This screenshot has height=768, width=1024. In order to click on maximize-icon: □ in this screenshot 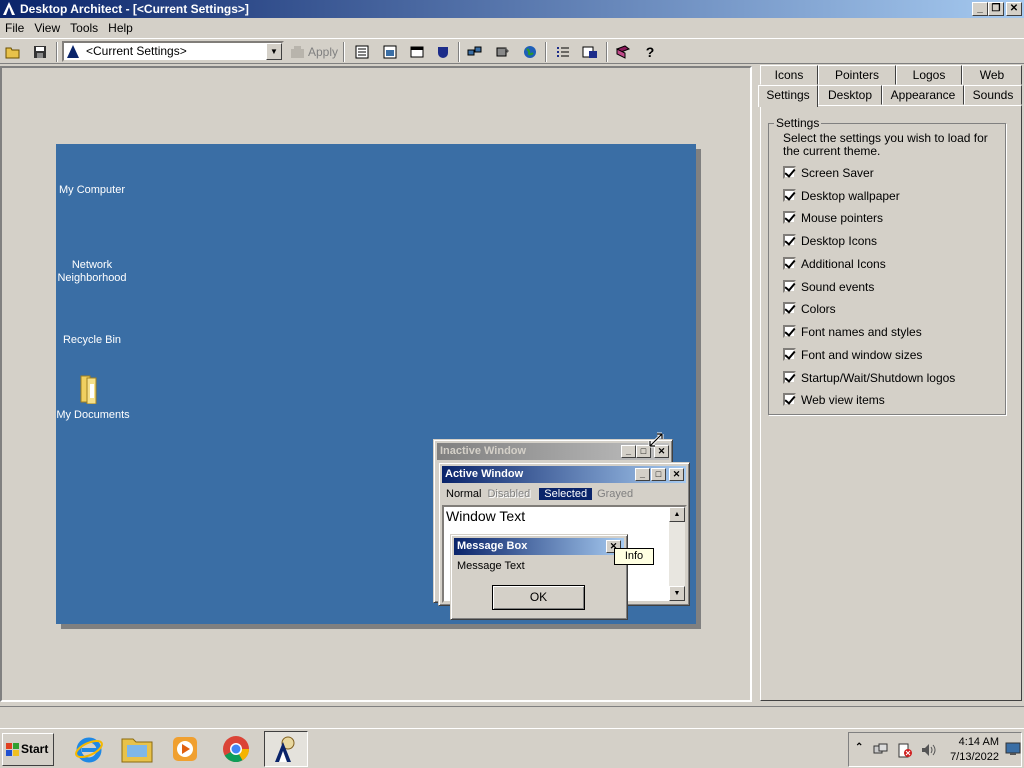, I will do `click(658, 474)`.